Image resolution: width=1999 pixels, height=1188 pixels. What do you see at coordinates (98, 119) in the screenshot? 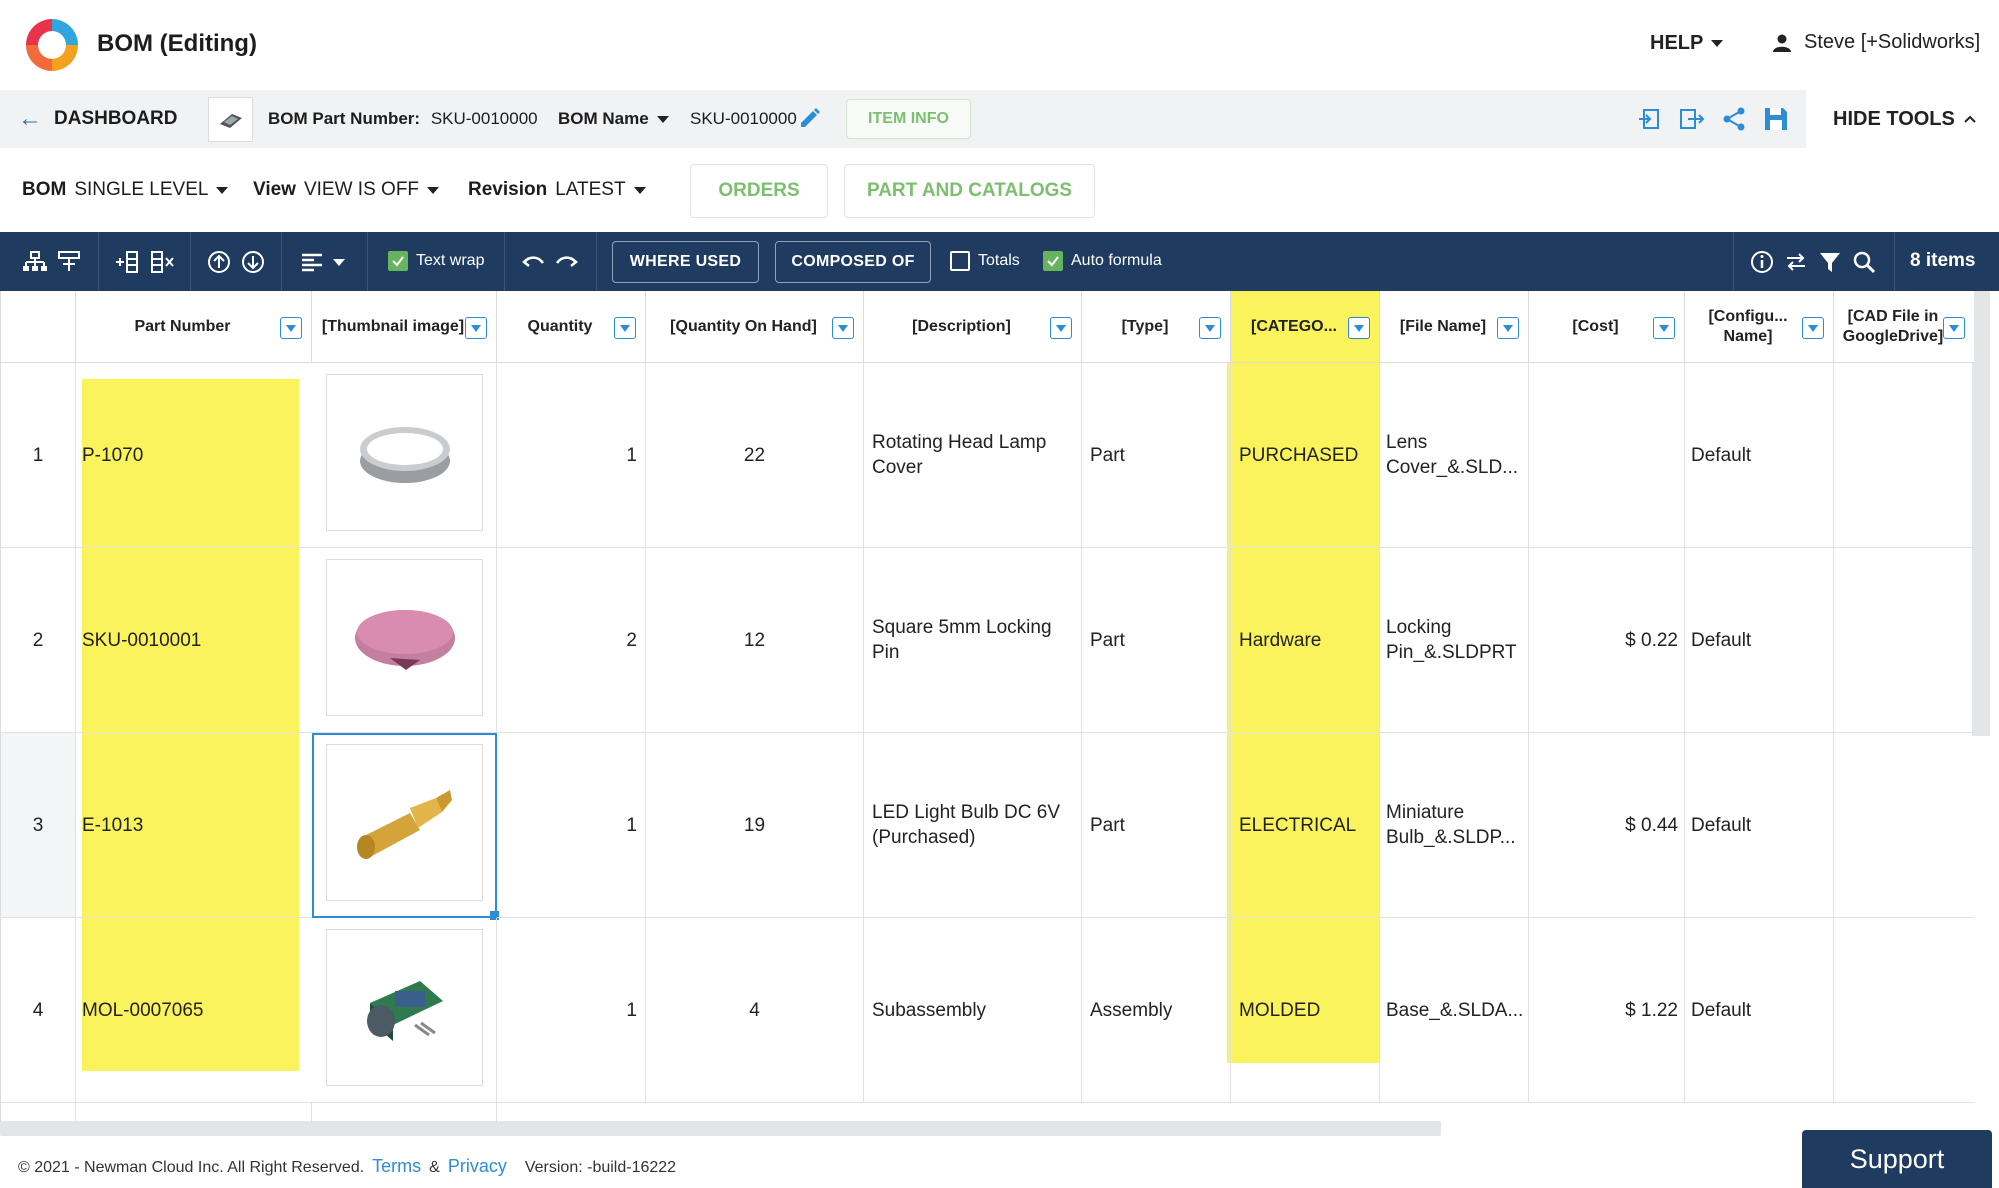
I see `dashboard-link: ← DASHBOARD` at bounding box center [98, 119].